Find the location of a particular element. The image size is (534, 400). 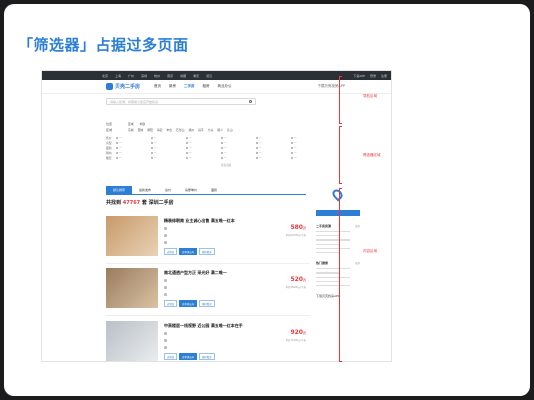

listing-title: 南北通透户型方正 采光好 满二唯一 is located at coordinates (195, 273).